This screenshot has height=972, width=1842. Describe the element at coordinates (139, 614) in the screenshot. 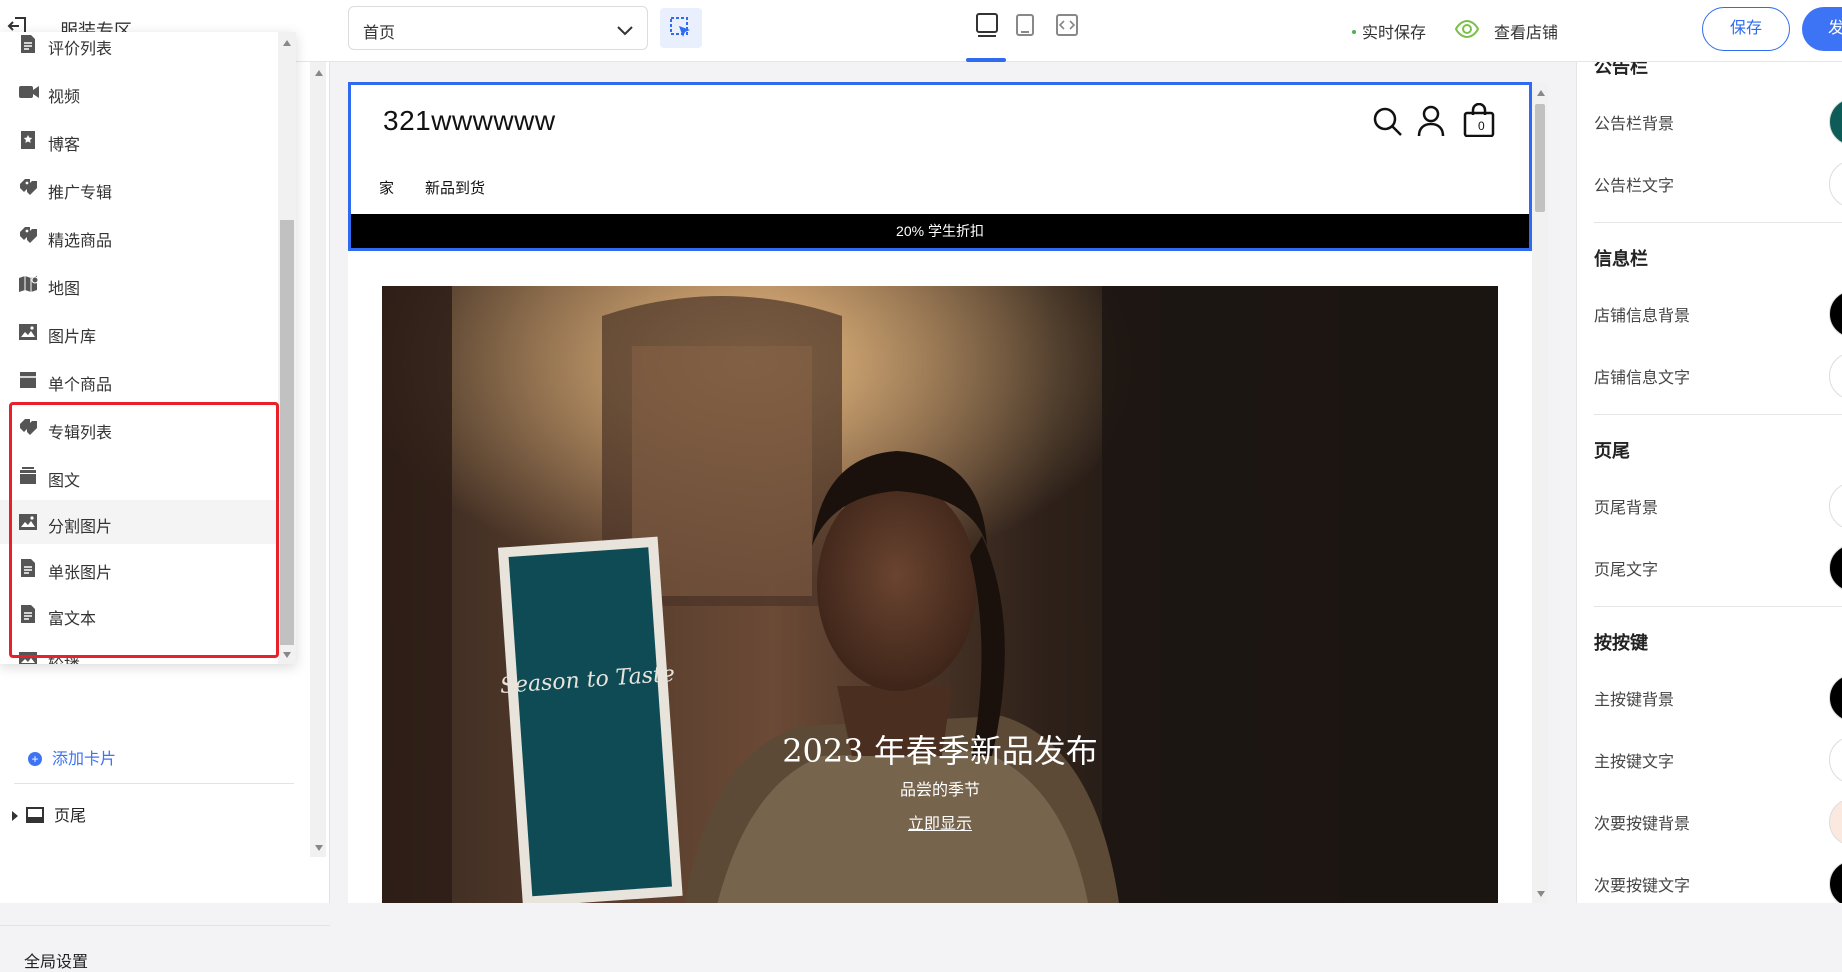

I see `menu-item-rich-text: 富文本` at that location.